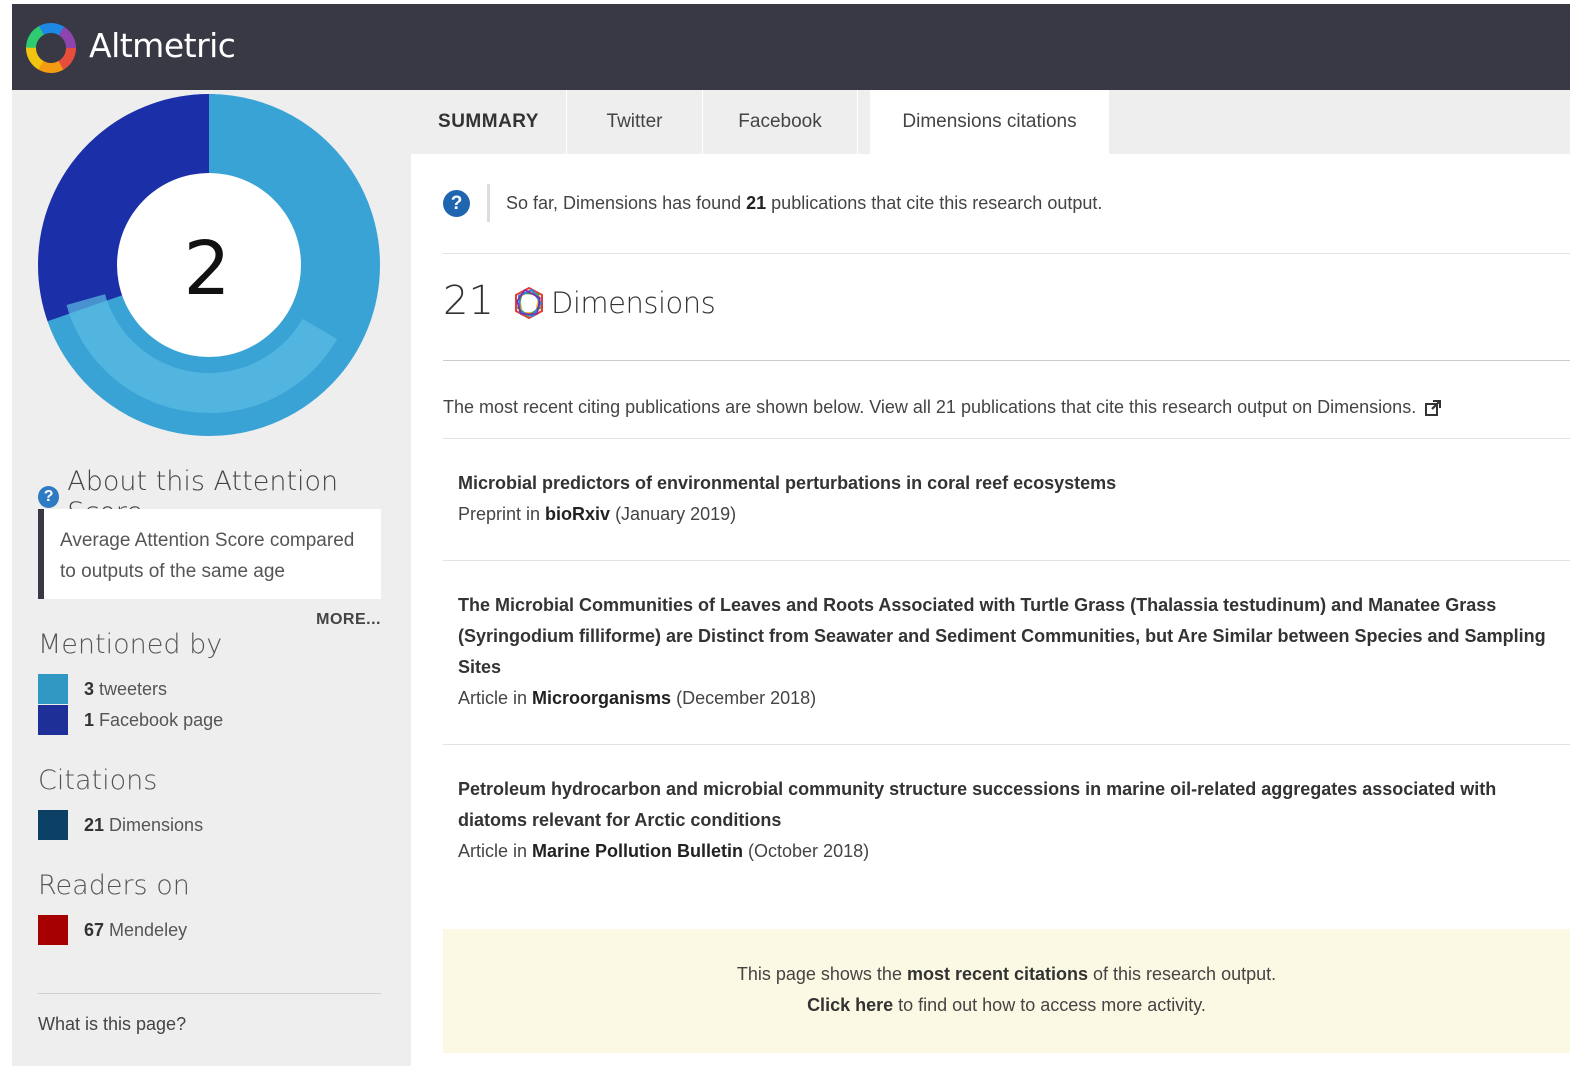 The image size is (1570, 1066). Describe the element at coordinates (502, 514) in the screenshot. I see `publication-type: Preprint in` at that location.